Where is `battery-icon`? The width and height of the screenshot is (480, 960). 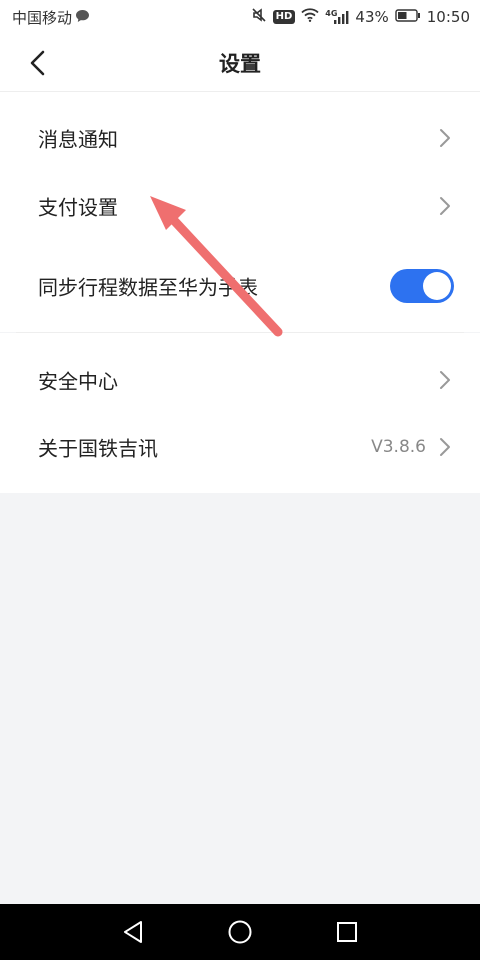 battery-icon is located at coordinates (408, 17).